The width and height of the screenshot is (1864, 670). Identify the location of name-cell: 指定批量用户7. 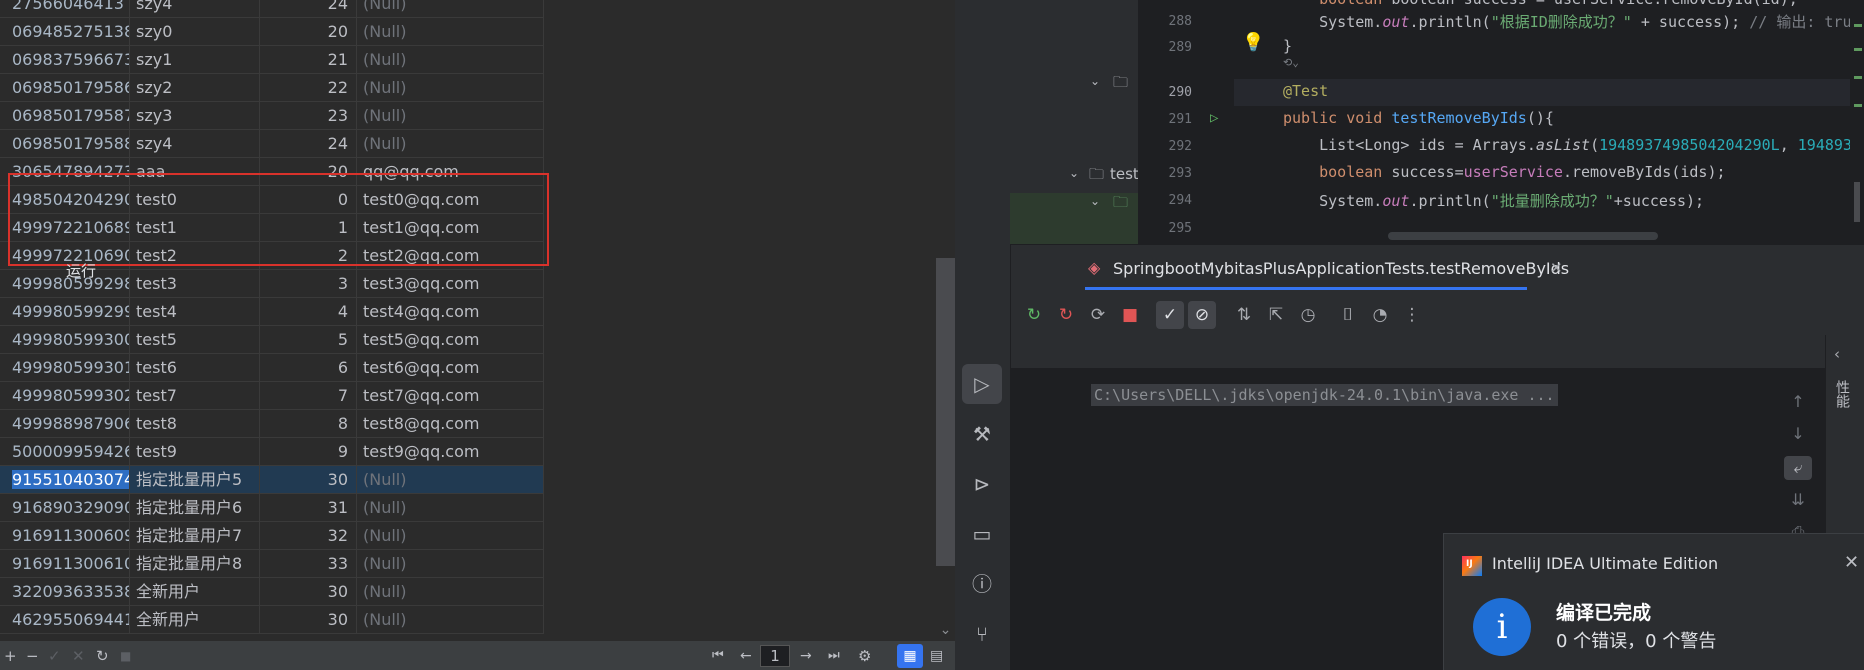
(195, 536).